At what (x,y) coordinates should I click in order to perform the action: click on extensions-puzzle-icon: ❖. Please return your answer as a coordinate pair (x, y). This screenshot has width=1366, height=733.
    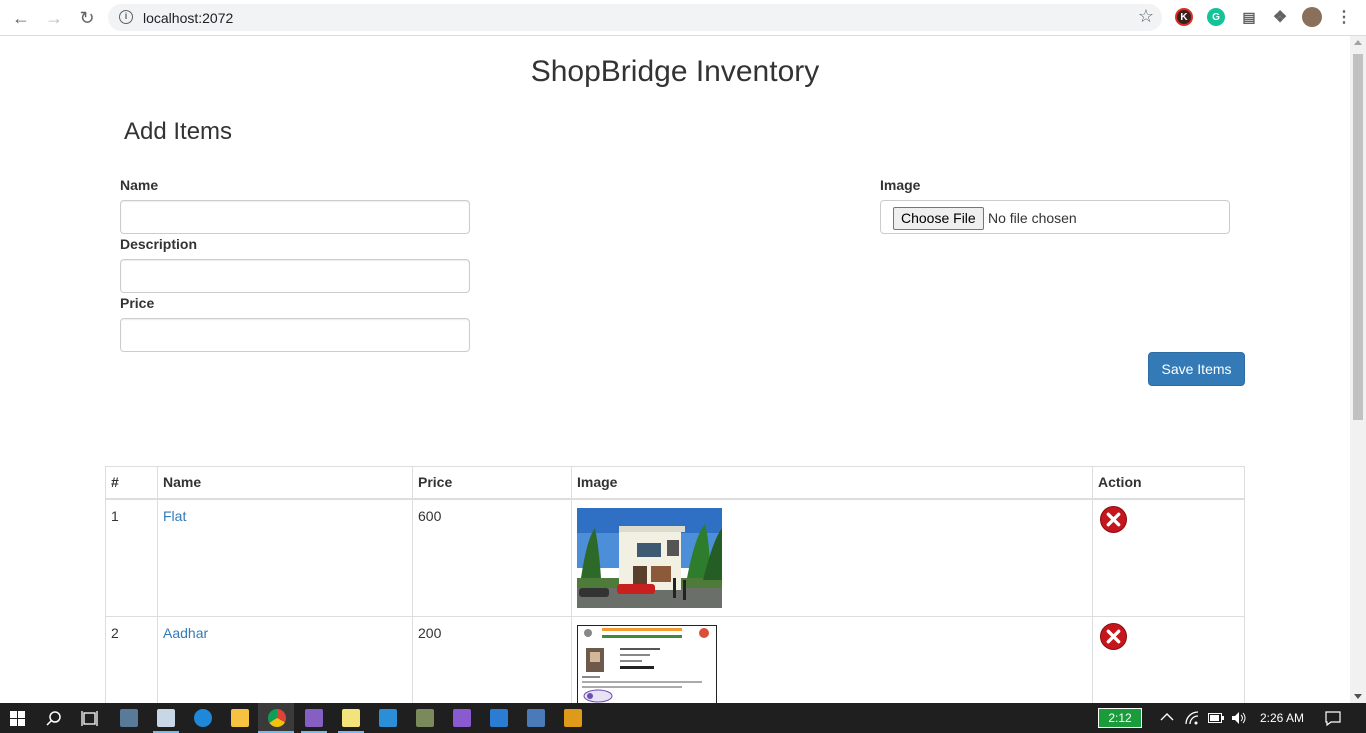
    Looking at the image, I should click on (1280, 17).